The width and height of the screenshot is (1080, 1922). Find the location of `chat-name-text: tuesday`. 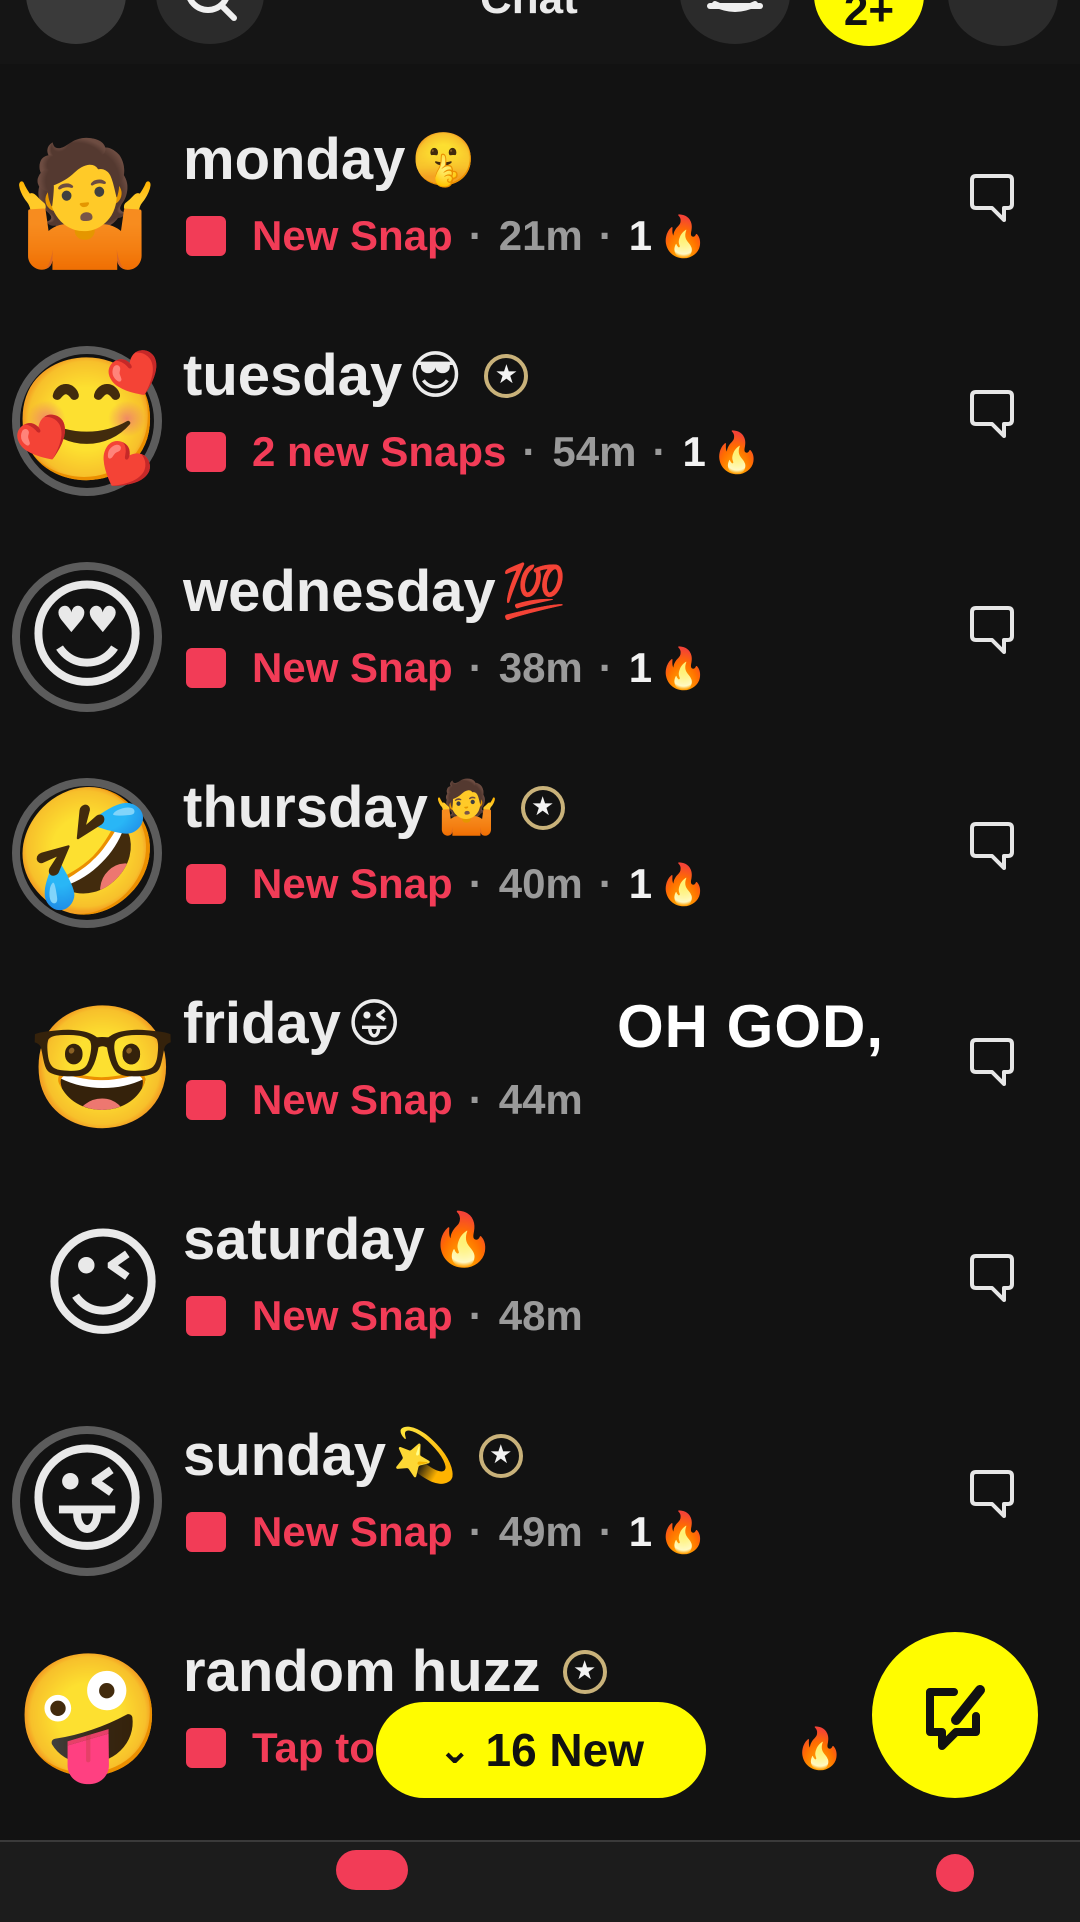

chat-name-text: tuesday is located at coordinates (293, 375).